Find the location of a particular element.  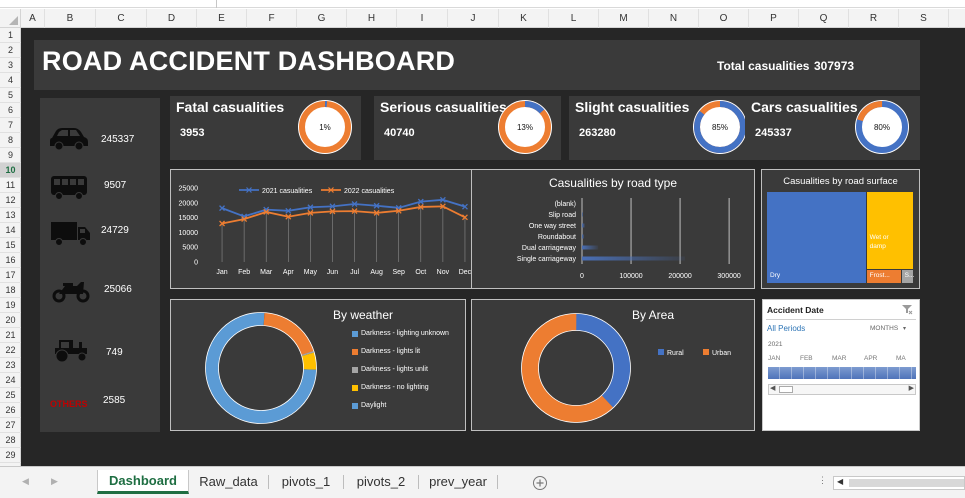

column-header-d: D is located at coordinates (172, 18).